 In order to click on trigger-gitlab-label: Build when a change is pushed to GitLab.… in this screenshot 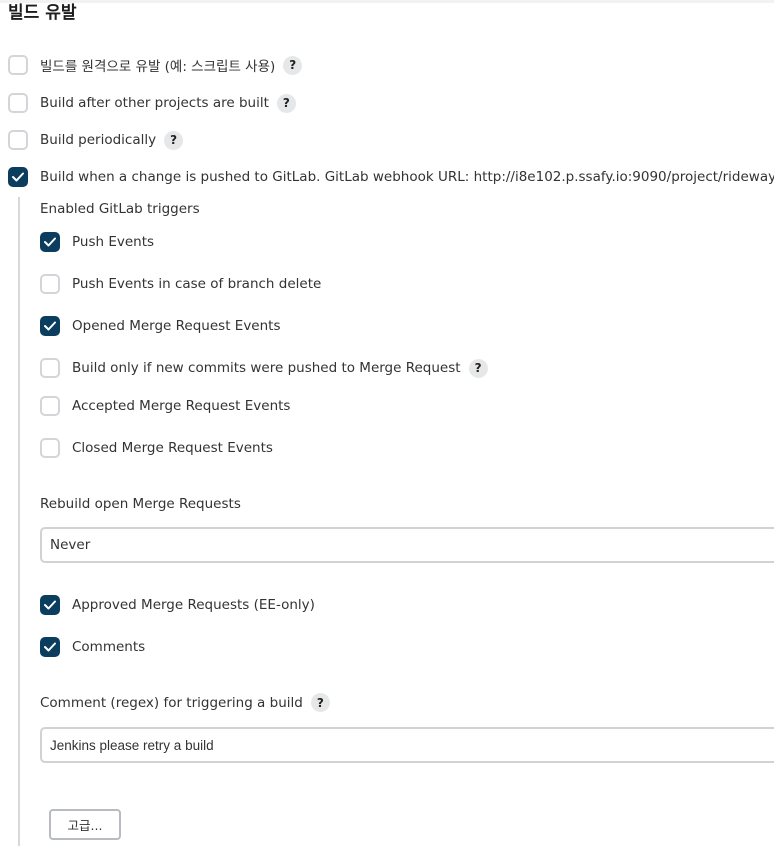, I will do `click(407, 177)`.